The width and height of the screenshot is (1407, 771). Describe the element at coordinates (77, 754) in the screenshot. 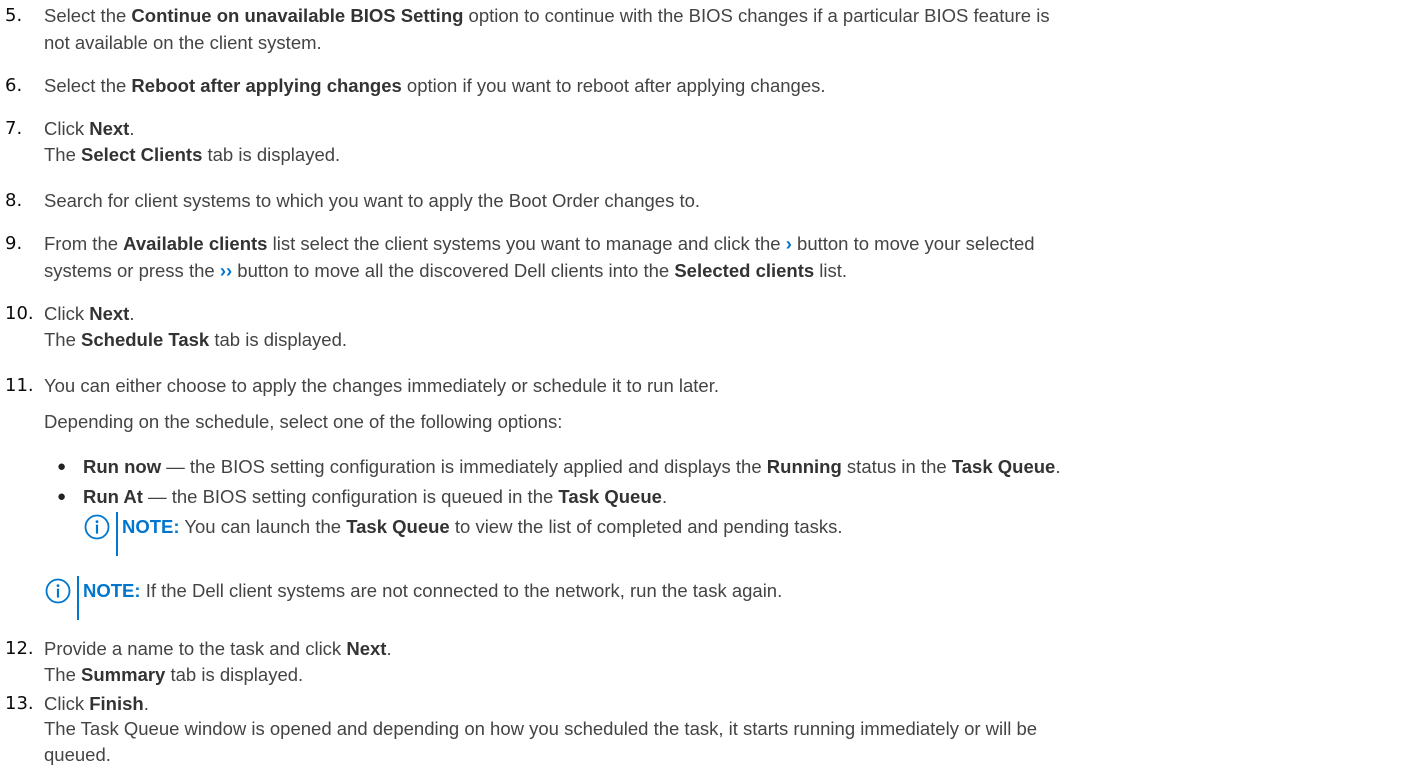

I see `step-result: queued.` at that location.